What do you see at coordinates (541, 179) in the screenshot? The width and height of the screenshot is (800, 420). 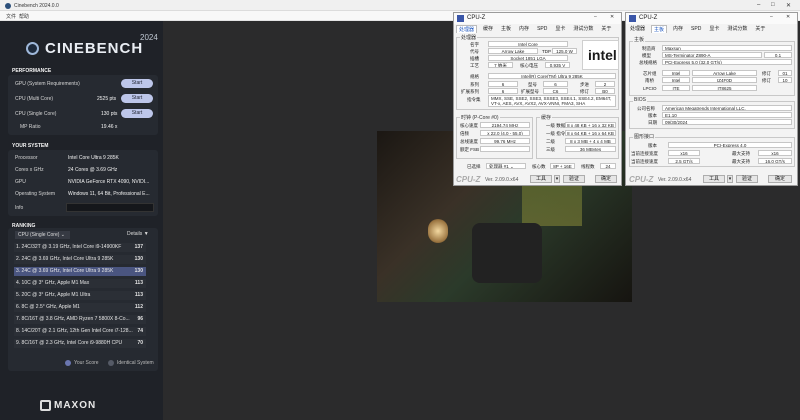 I see `cpuz1-tools-button: 工具` at bounding box center [541, 179].